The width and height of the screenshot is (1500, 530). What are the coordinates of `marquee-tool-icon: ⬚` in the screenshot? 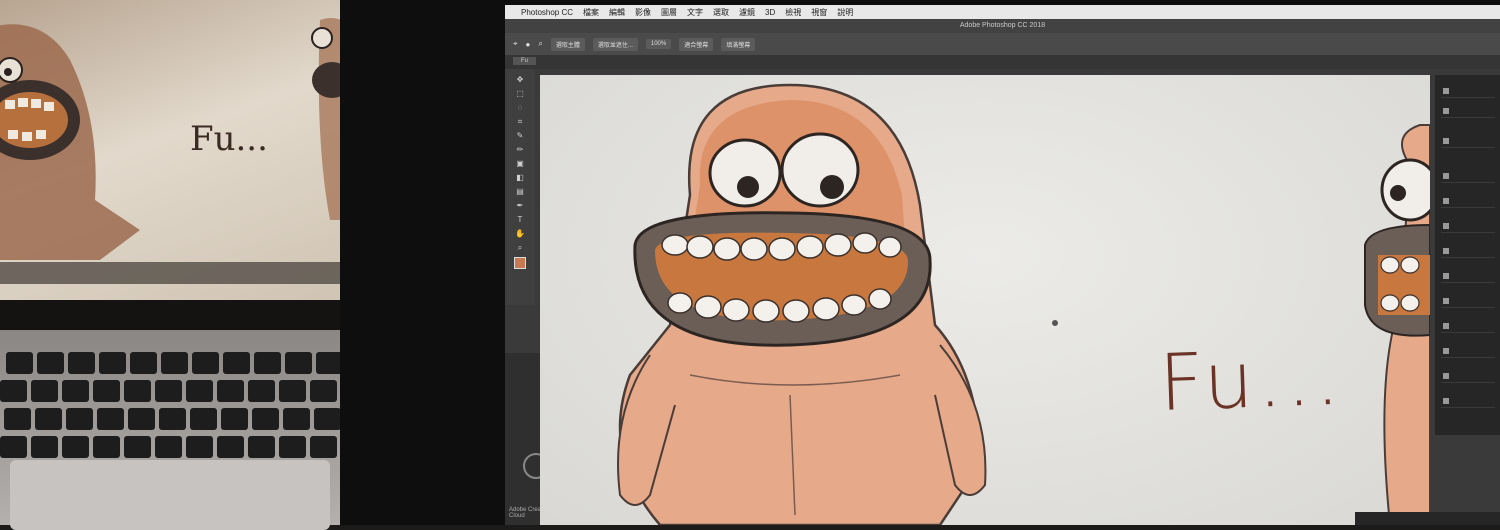 It's located at (520, 94).